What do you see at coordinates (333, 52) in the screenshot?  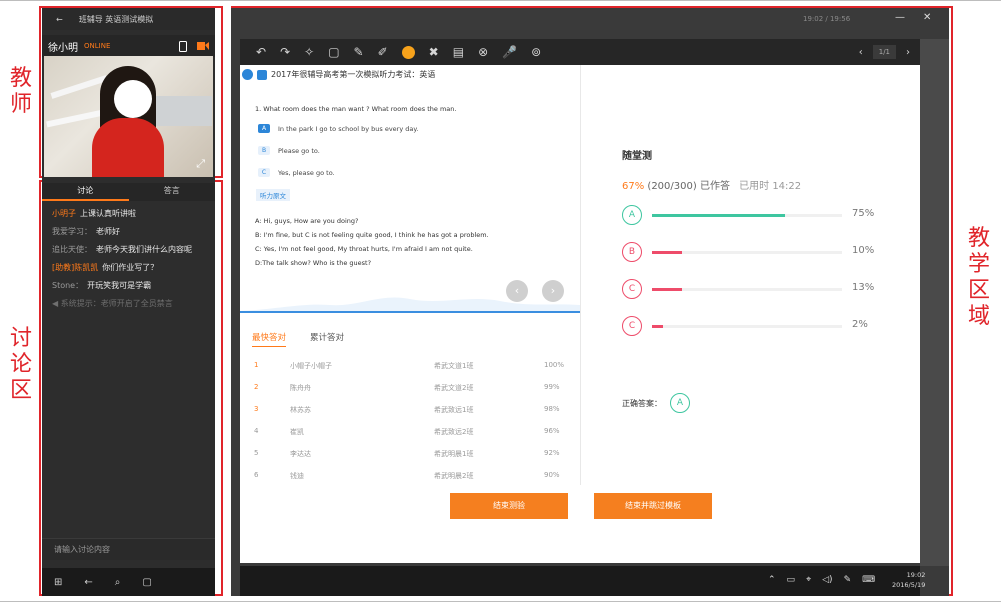 I see `shape-icon: ▢` at bounding box center [333, 52].